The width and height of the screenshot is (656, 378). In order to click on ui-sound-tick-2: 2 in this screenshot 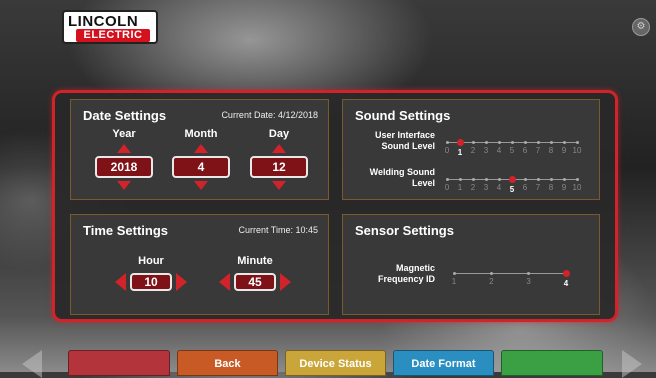, I will do `click(473, 145)`.